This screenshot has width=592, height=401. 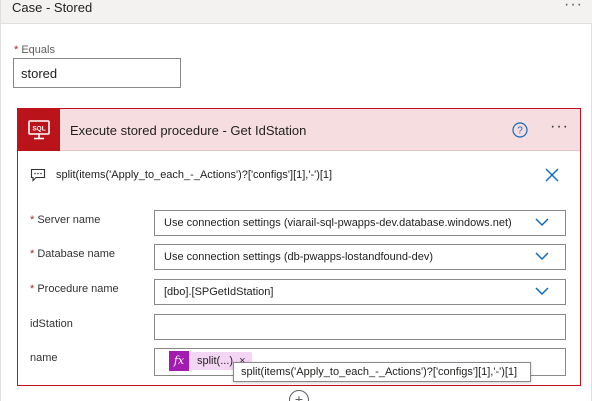 I want to click on idstation-input, so click(x=360, y=327).